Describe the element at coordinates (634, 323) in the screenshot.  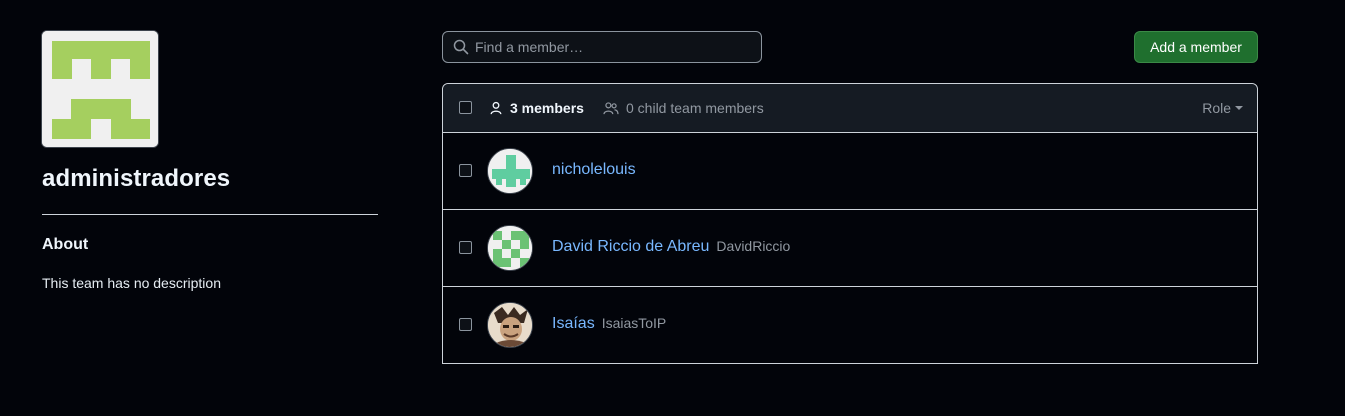
I see `member-login: IsaiasToIP` at that location.